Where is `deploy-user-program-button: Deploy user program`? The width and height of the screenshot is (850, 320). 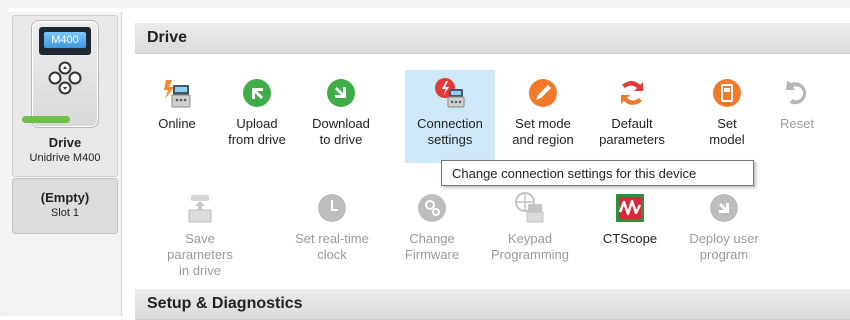
deploy-user-program-button: Deploy user program is located at coordinates (724, 232).